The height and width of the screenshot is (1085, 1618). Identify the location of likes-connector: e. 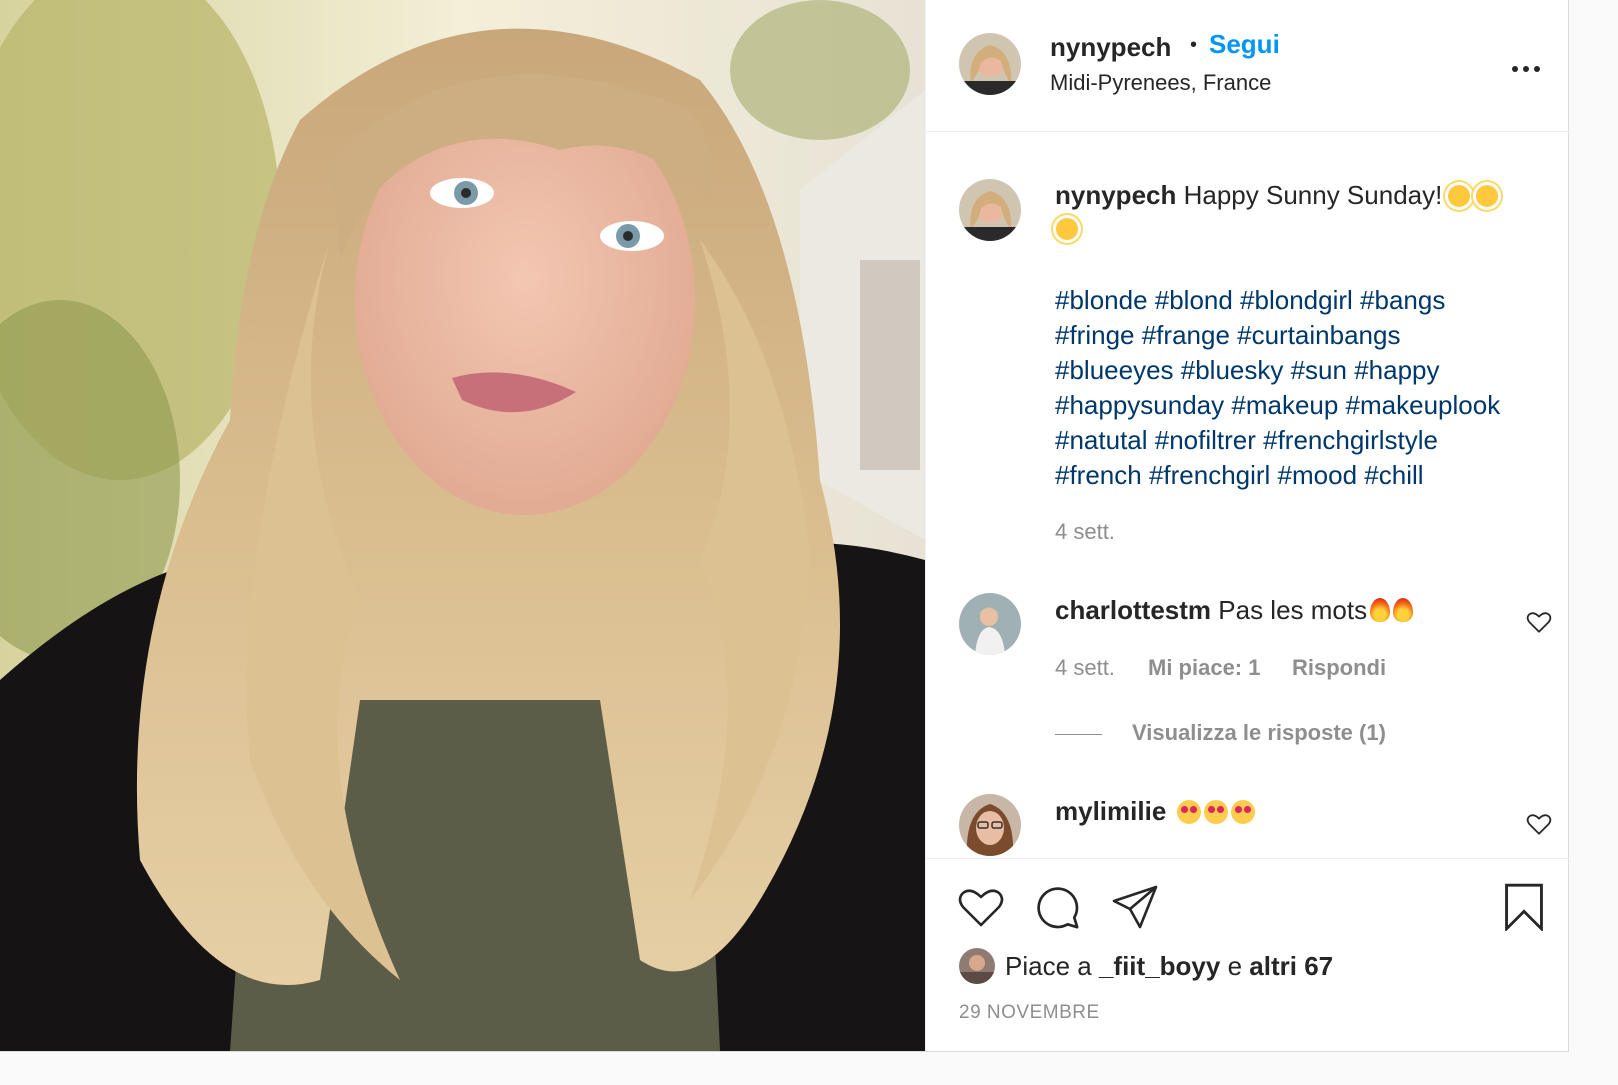
(1235, 966).